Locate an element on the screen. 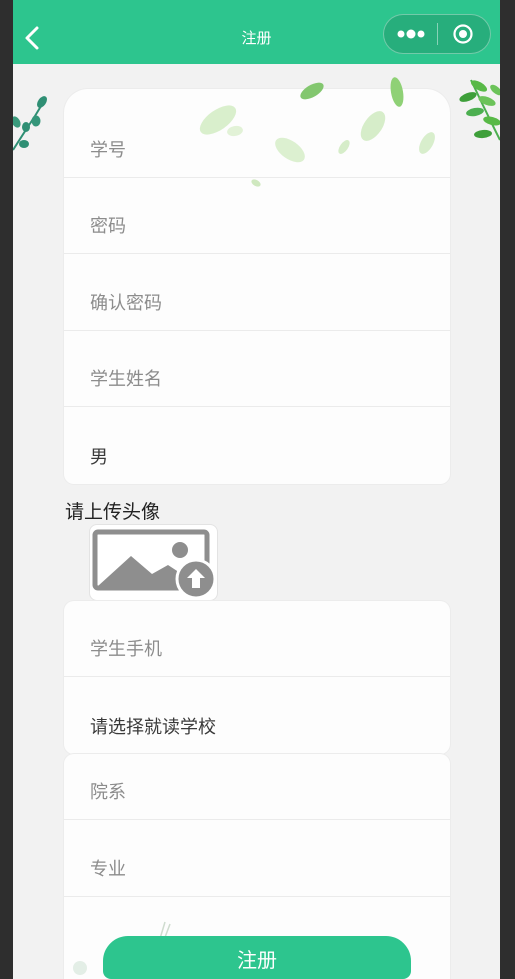  phone-input is located at coordinates (255, 650).